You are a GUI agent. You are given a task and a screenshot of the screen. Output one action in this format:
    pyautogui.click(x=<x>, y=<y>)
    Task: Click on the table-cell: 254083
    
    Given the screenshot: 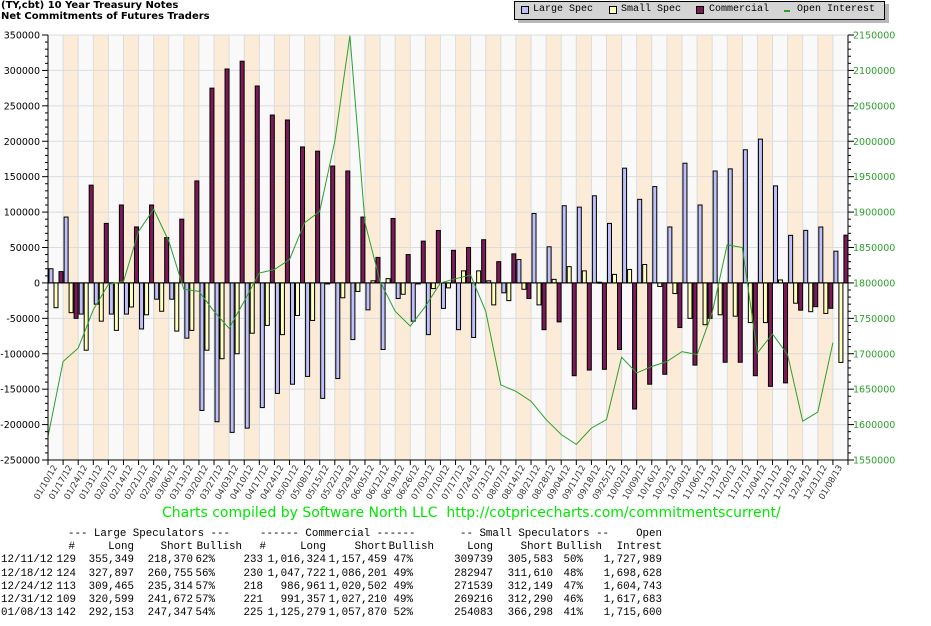 What is the action you would take?
    pyautogui.click(x=473, y=613)
    